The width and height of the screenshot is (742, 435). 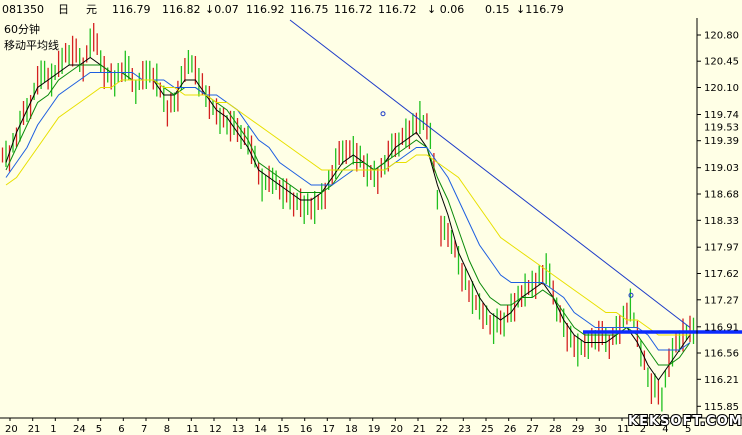 I want to click on y-tick-label: 119.74, so click(x=721, y=115).